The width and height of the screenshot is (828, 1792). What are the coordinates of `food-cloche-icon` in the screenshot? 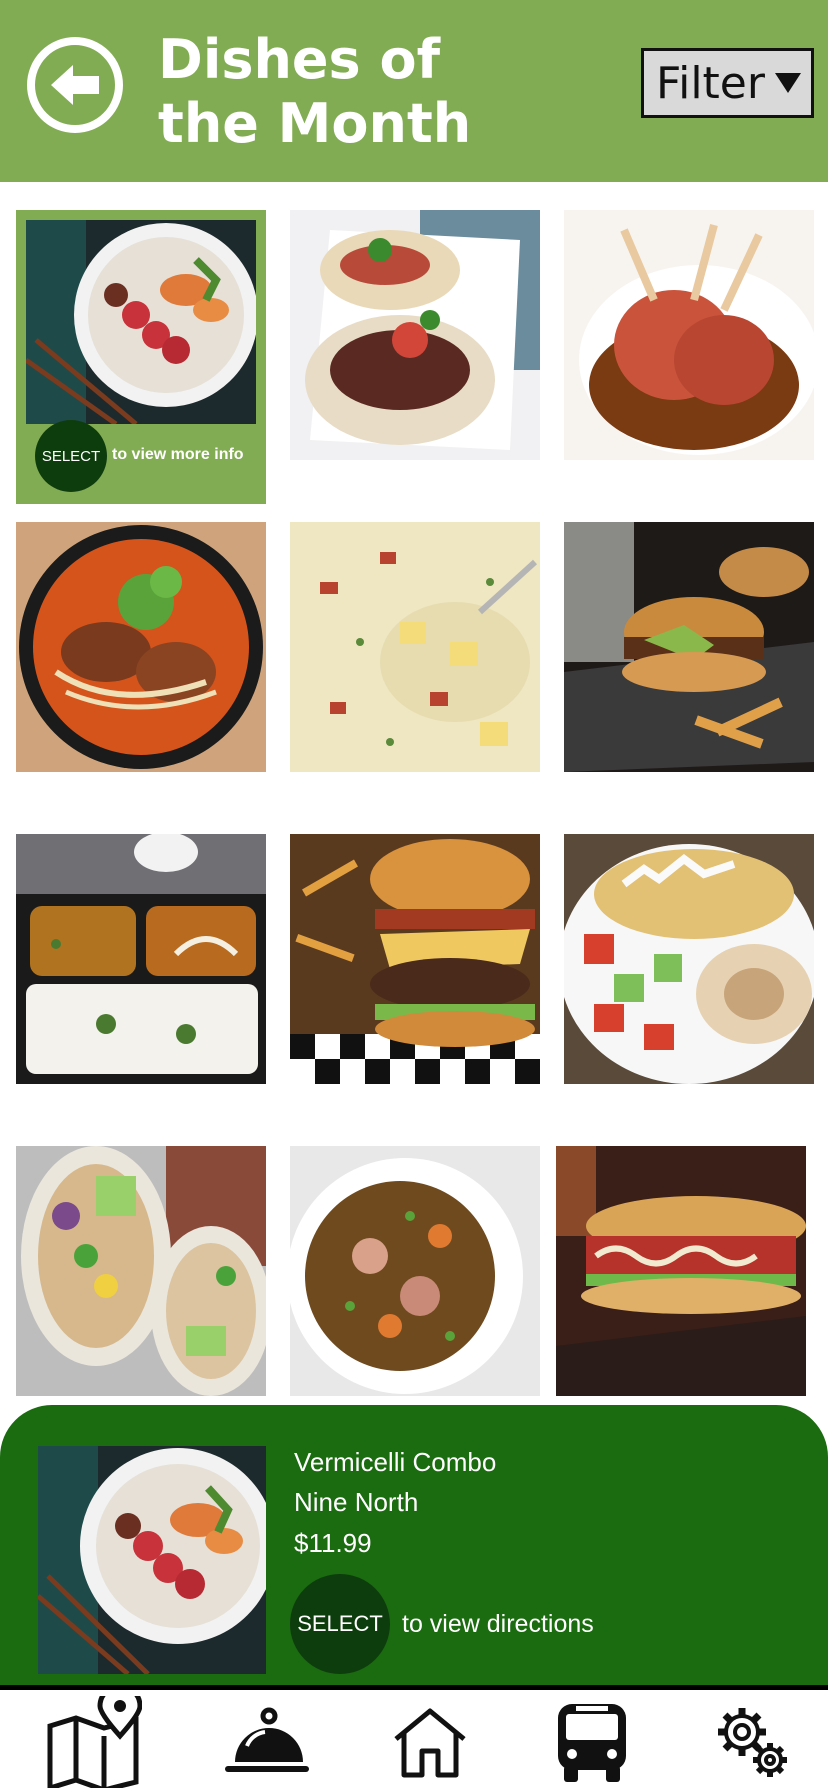 It's located at (267, 1739).